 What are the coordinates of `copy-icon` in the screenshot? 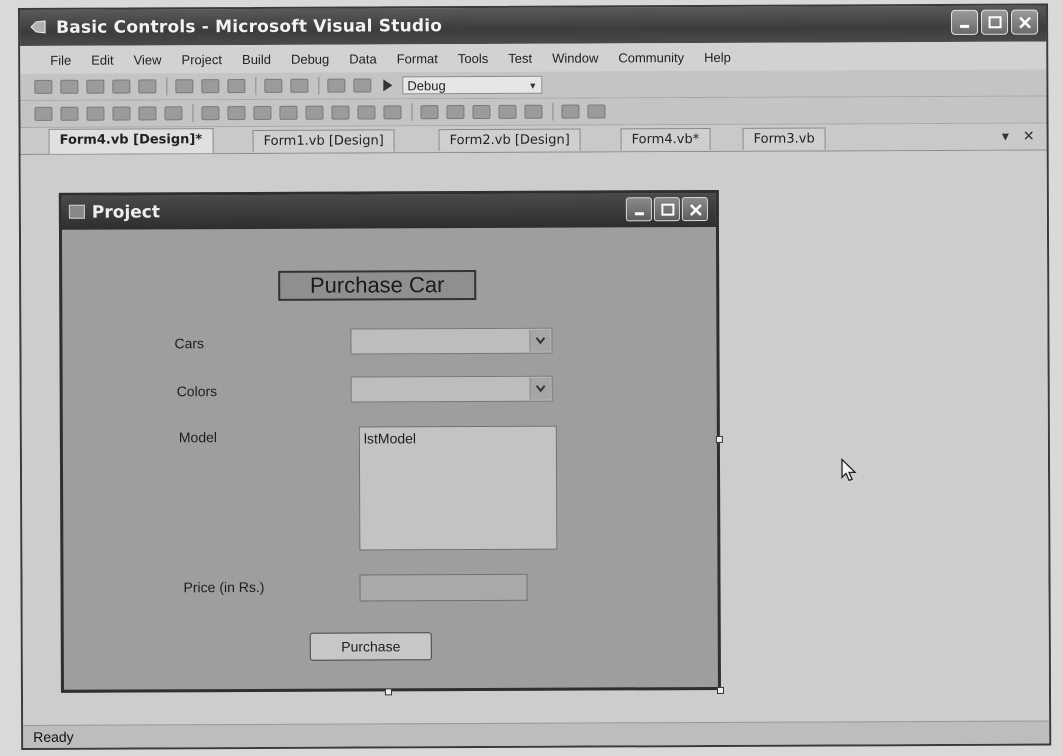 It's located at (210, 86).